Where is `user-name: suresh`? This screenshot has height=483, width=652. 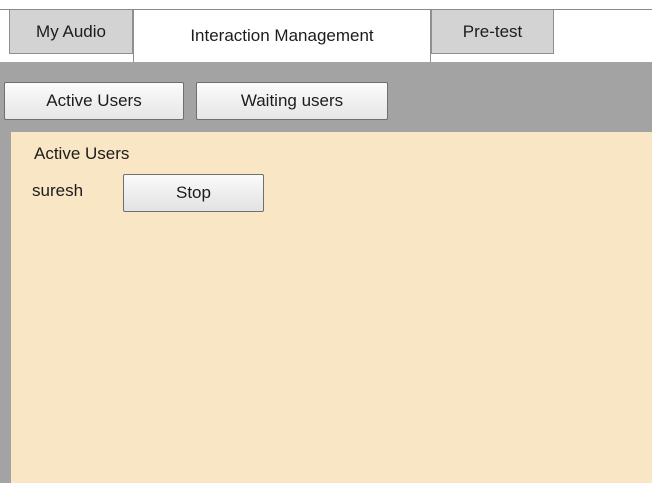
user-name: suresh is located at coordinates (58, 190).